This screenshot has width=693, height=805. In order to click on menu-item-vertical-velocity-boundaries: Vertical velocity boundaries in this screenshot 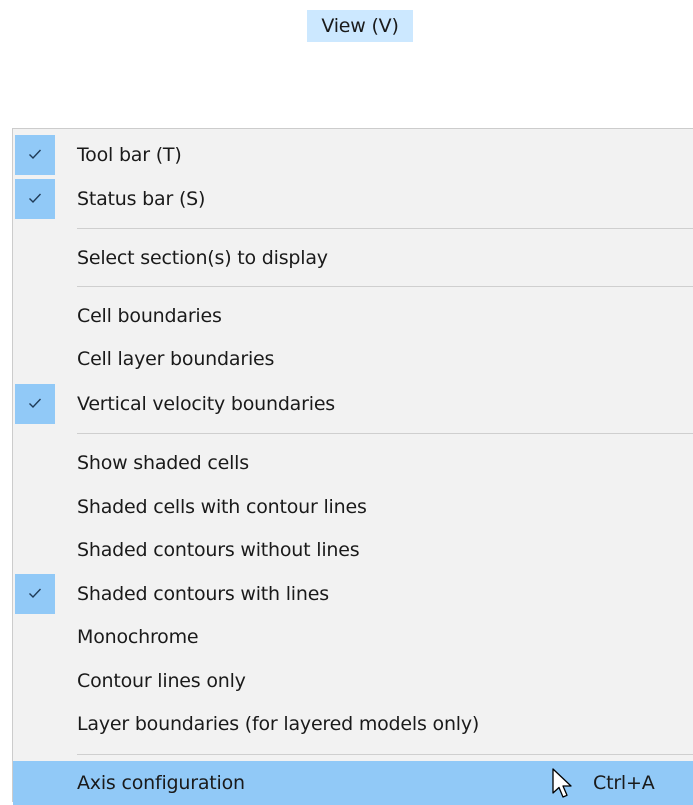, I will do `click(353, 404)`.